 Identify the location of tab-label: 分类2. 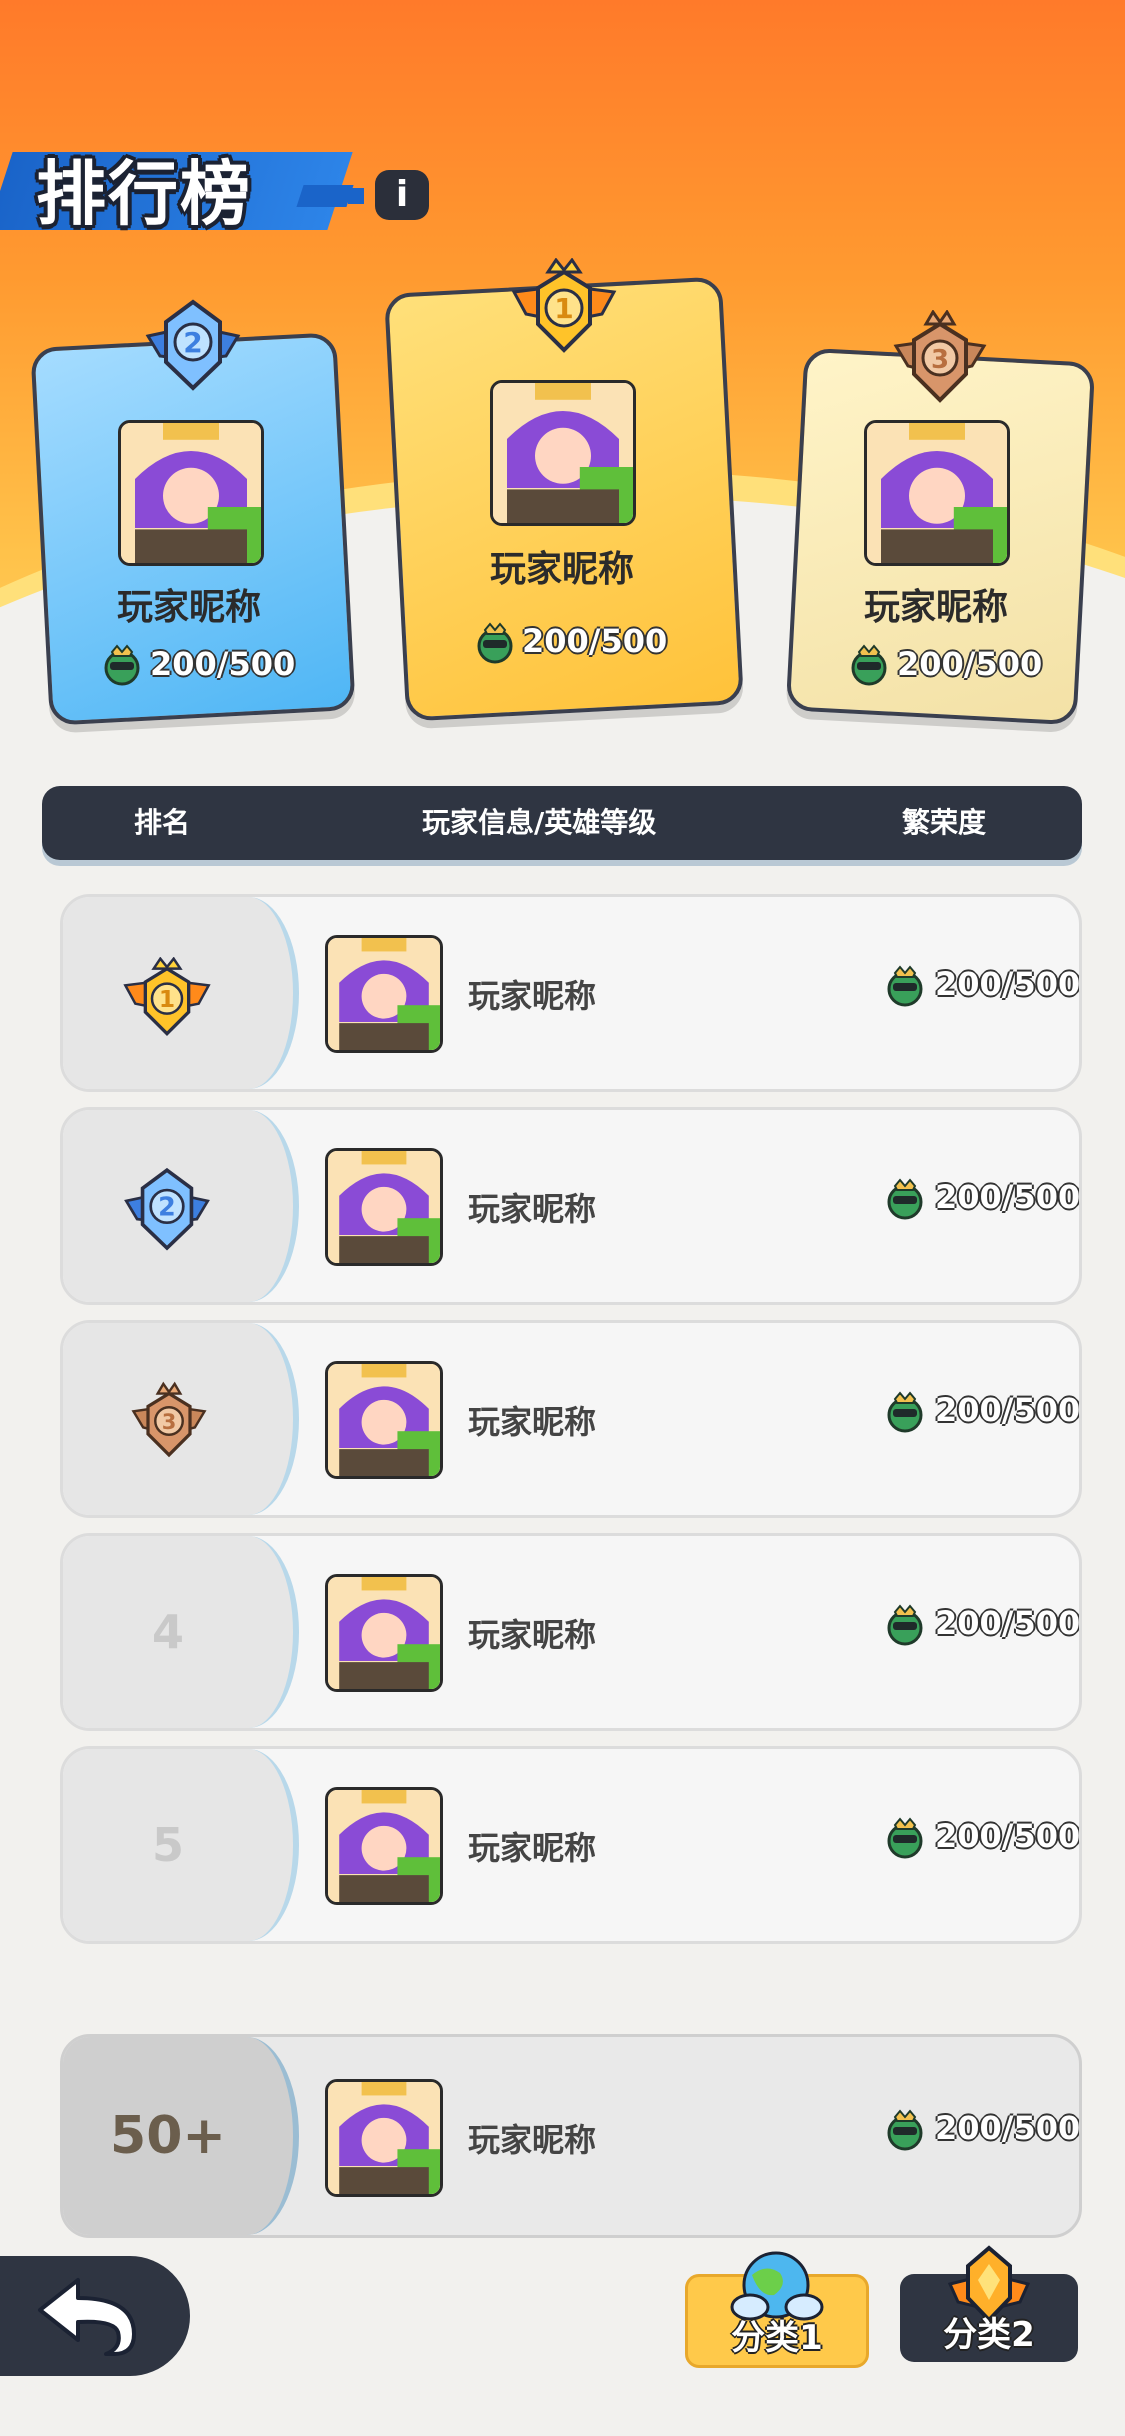
(989, 2335).